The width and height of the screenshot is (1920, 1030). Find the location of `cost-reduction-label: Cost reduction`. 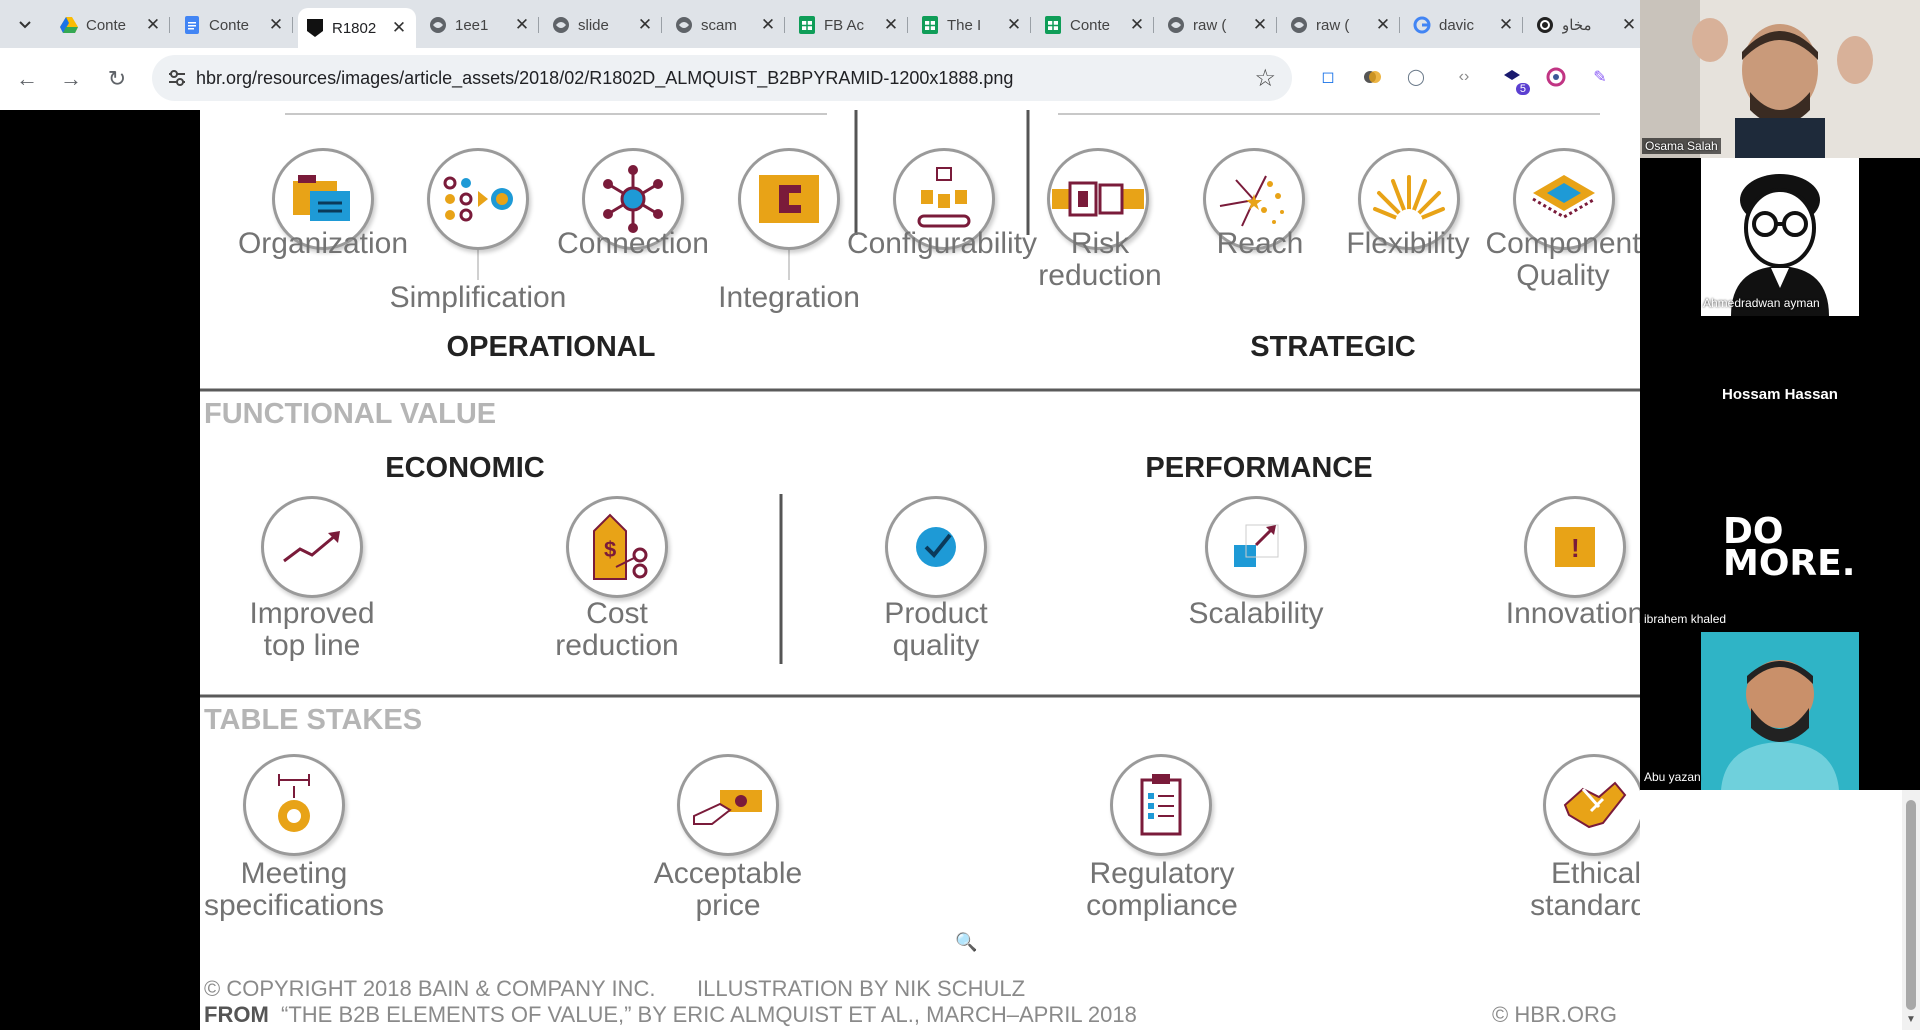

cost-reduction-label: Cost reduction is located at coordinates (617, 629).